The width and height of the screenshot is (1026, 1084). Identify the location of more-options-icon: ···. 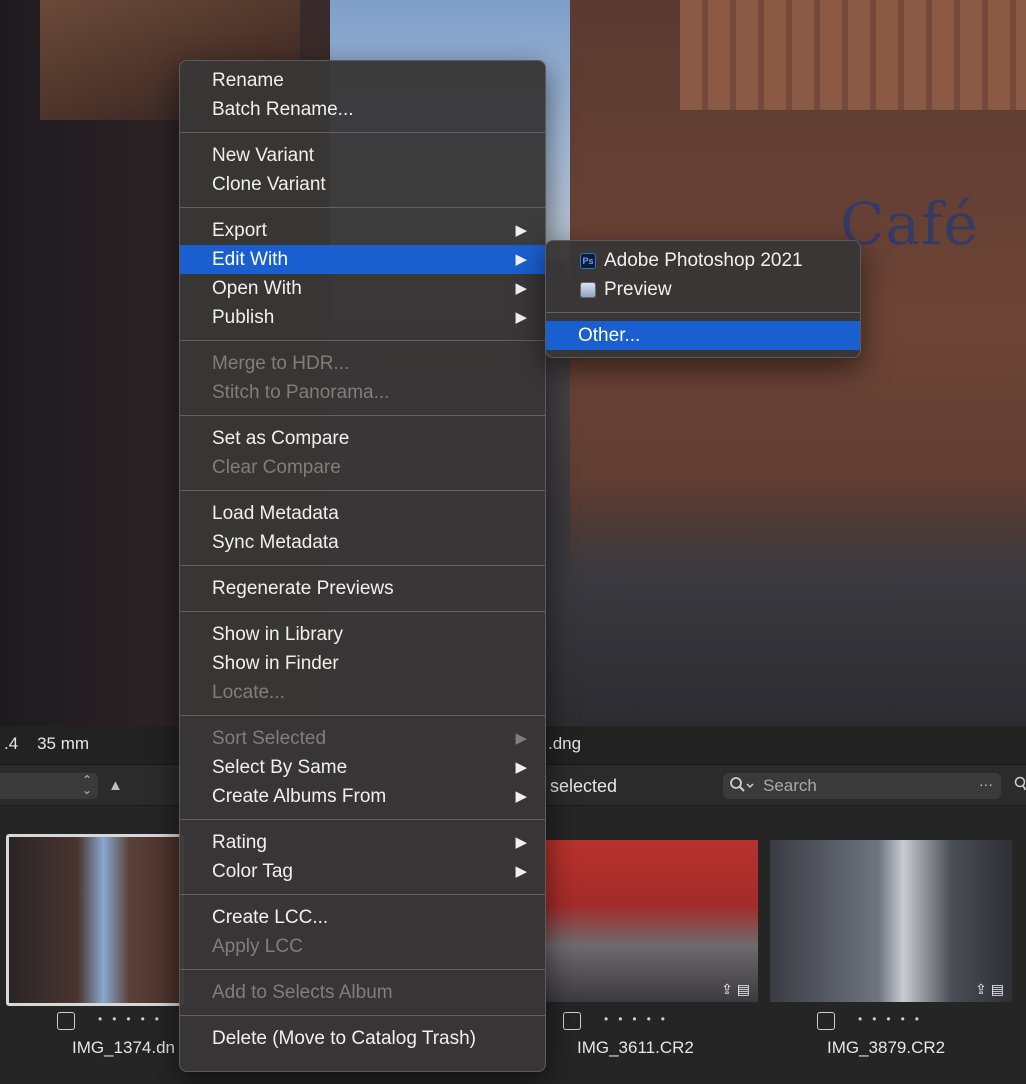
(986, 784).